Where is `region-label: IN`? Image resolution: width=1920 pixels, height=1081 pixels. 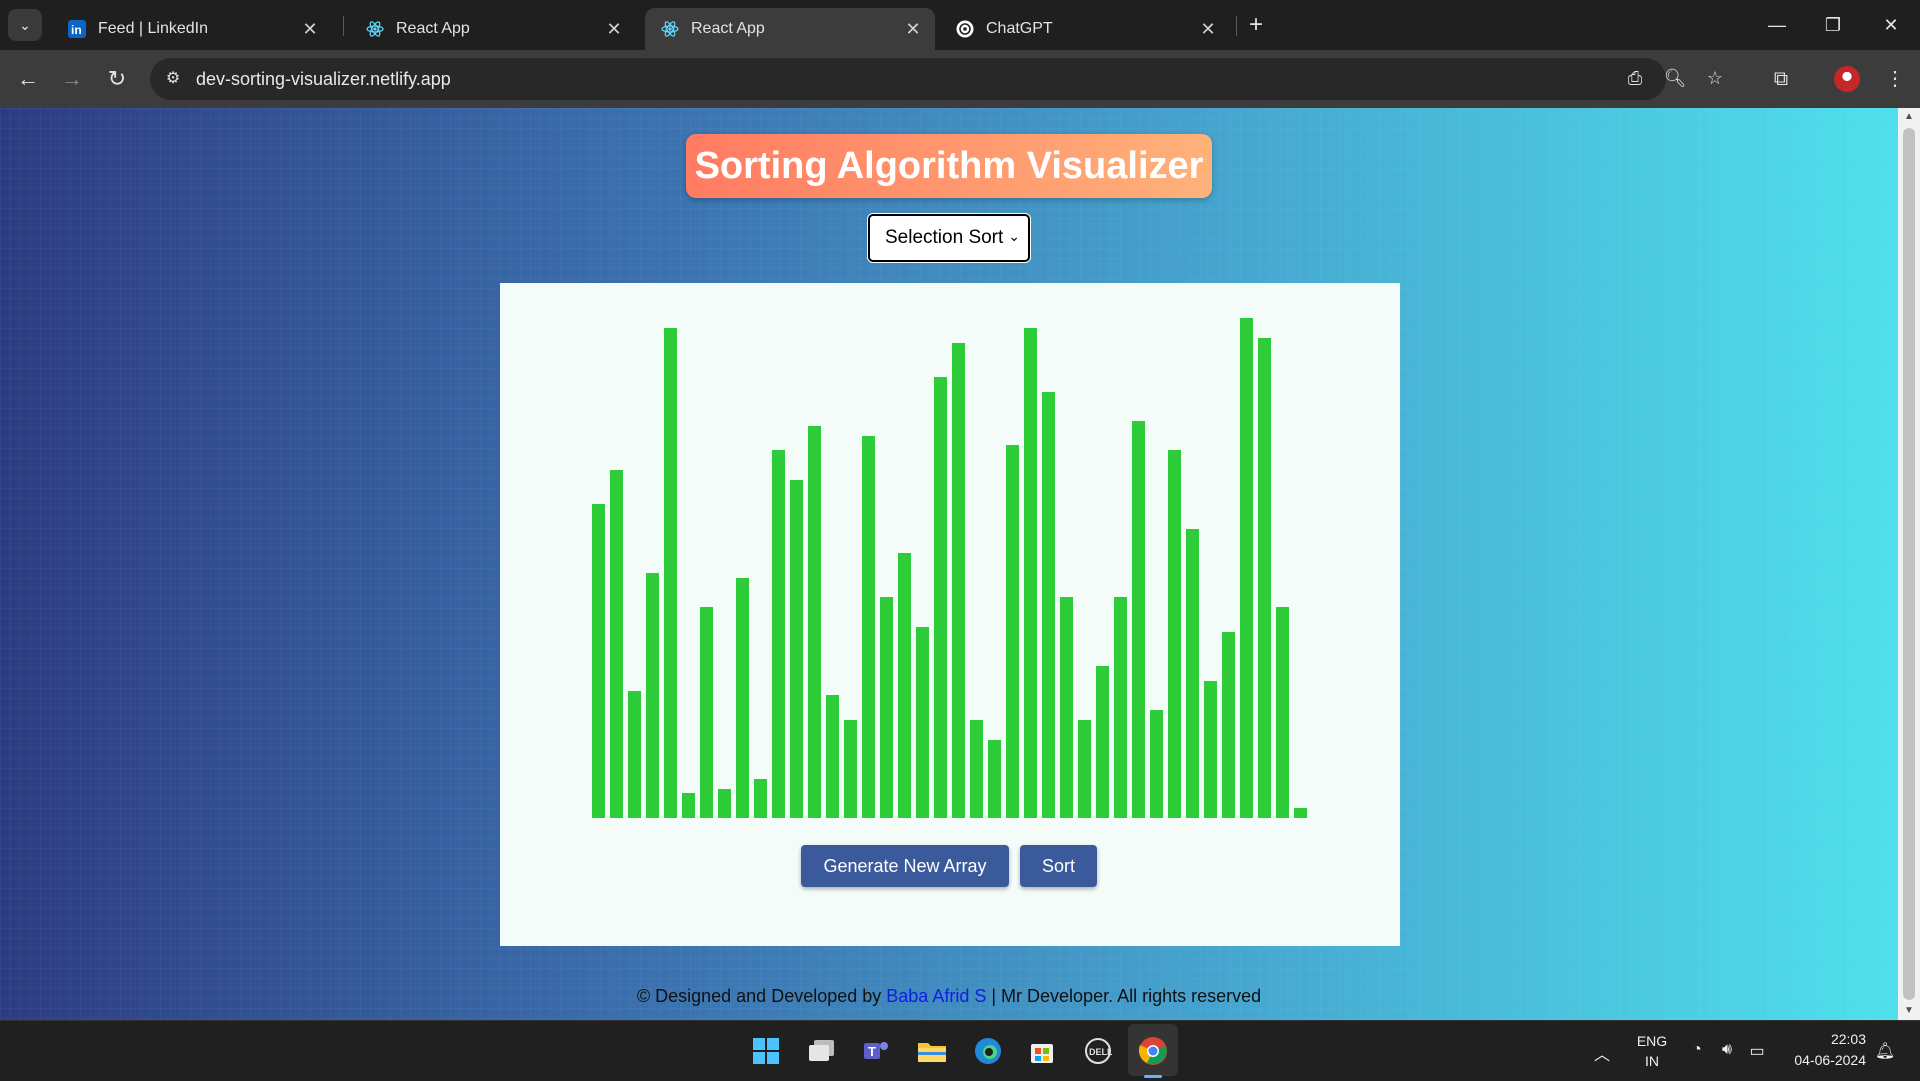 region-label: IN is located at coordinates (1652, 1061).